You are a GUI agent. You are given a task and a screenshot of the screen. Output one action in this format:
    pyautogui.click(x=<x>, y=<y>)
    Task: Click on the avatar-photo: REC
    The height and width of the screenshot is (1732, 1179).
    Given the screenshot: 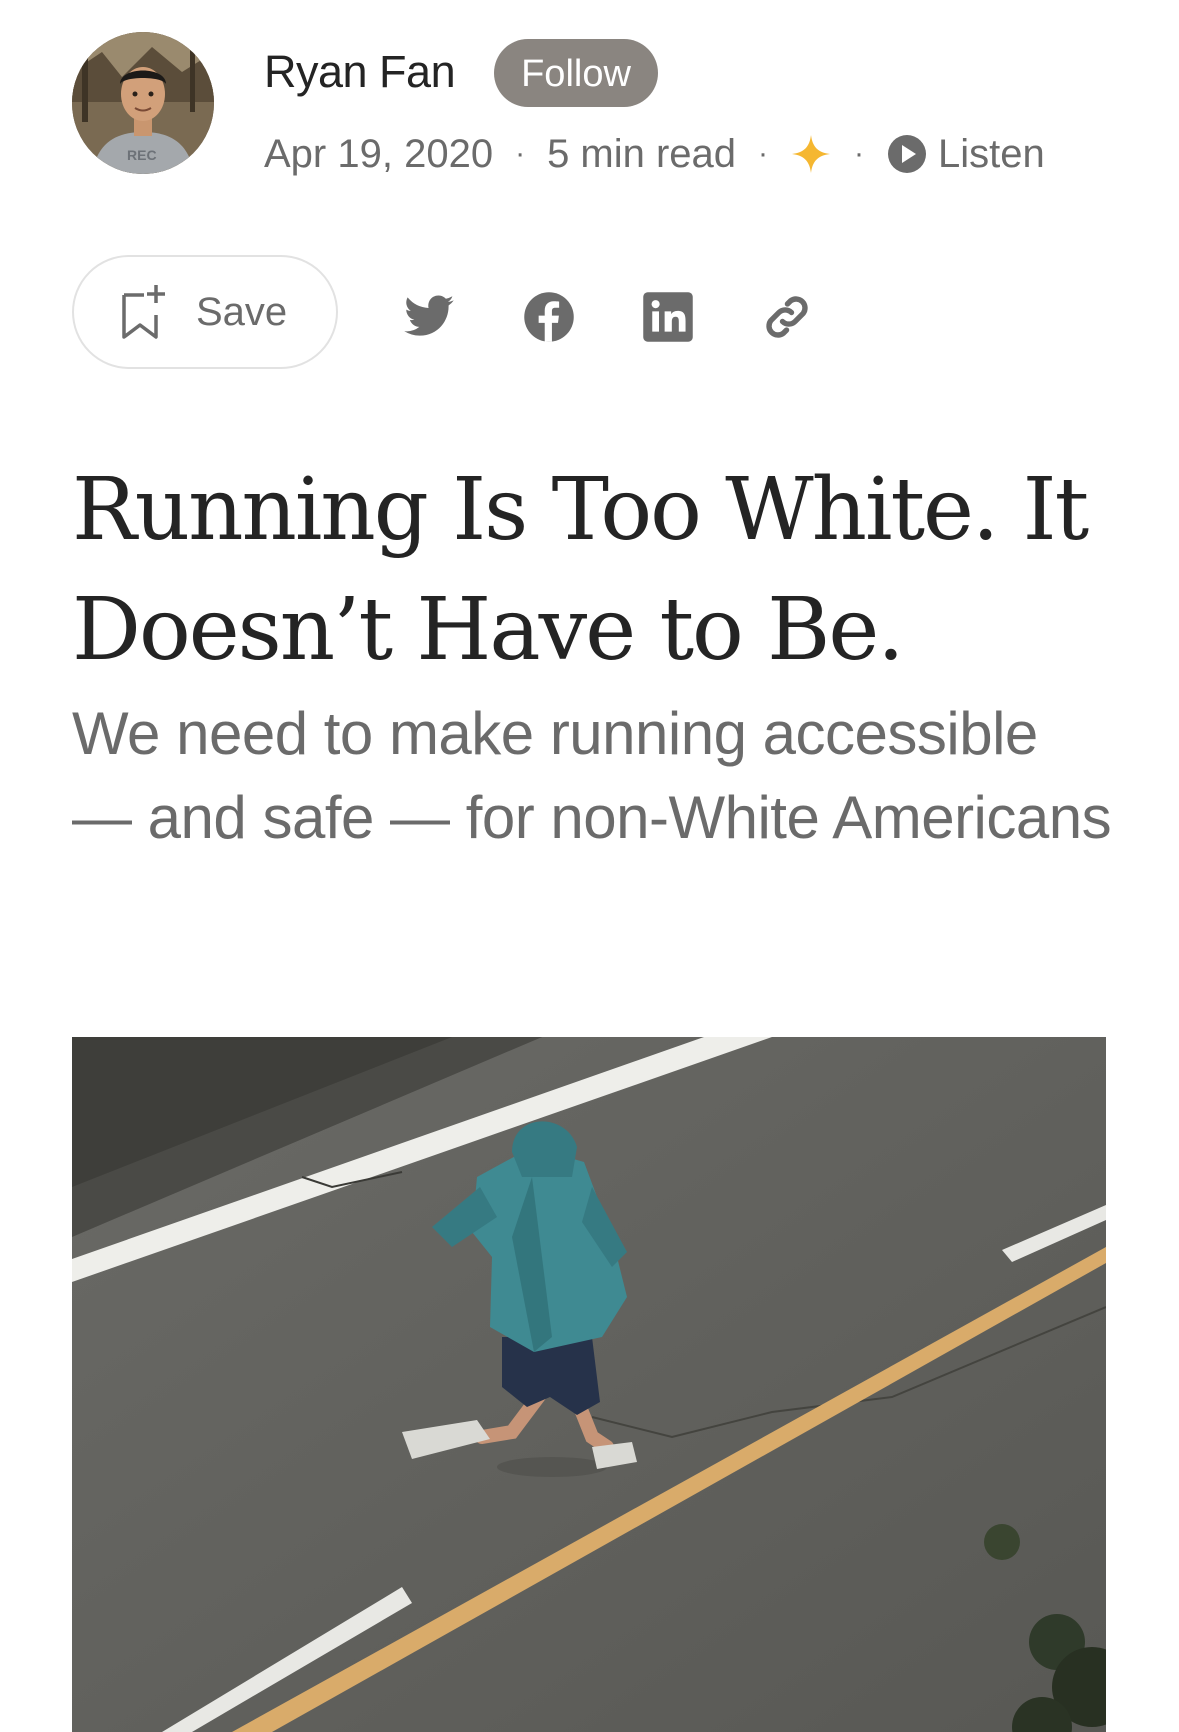 What is the action you would take?
    pyautogui.click(x=143, y=103)
    